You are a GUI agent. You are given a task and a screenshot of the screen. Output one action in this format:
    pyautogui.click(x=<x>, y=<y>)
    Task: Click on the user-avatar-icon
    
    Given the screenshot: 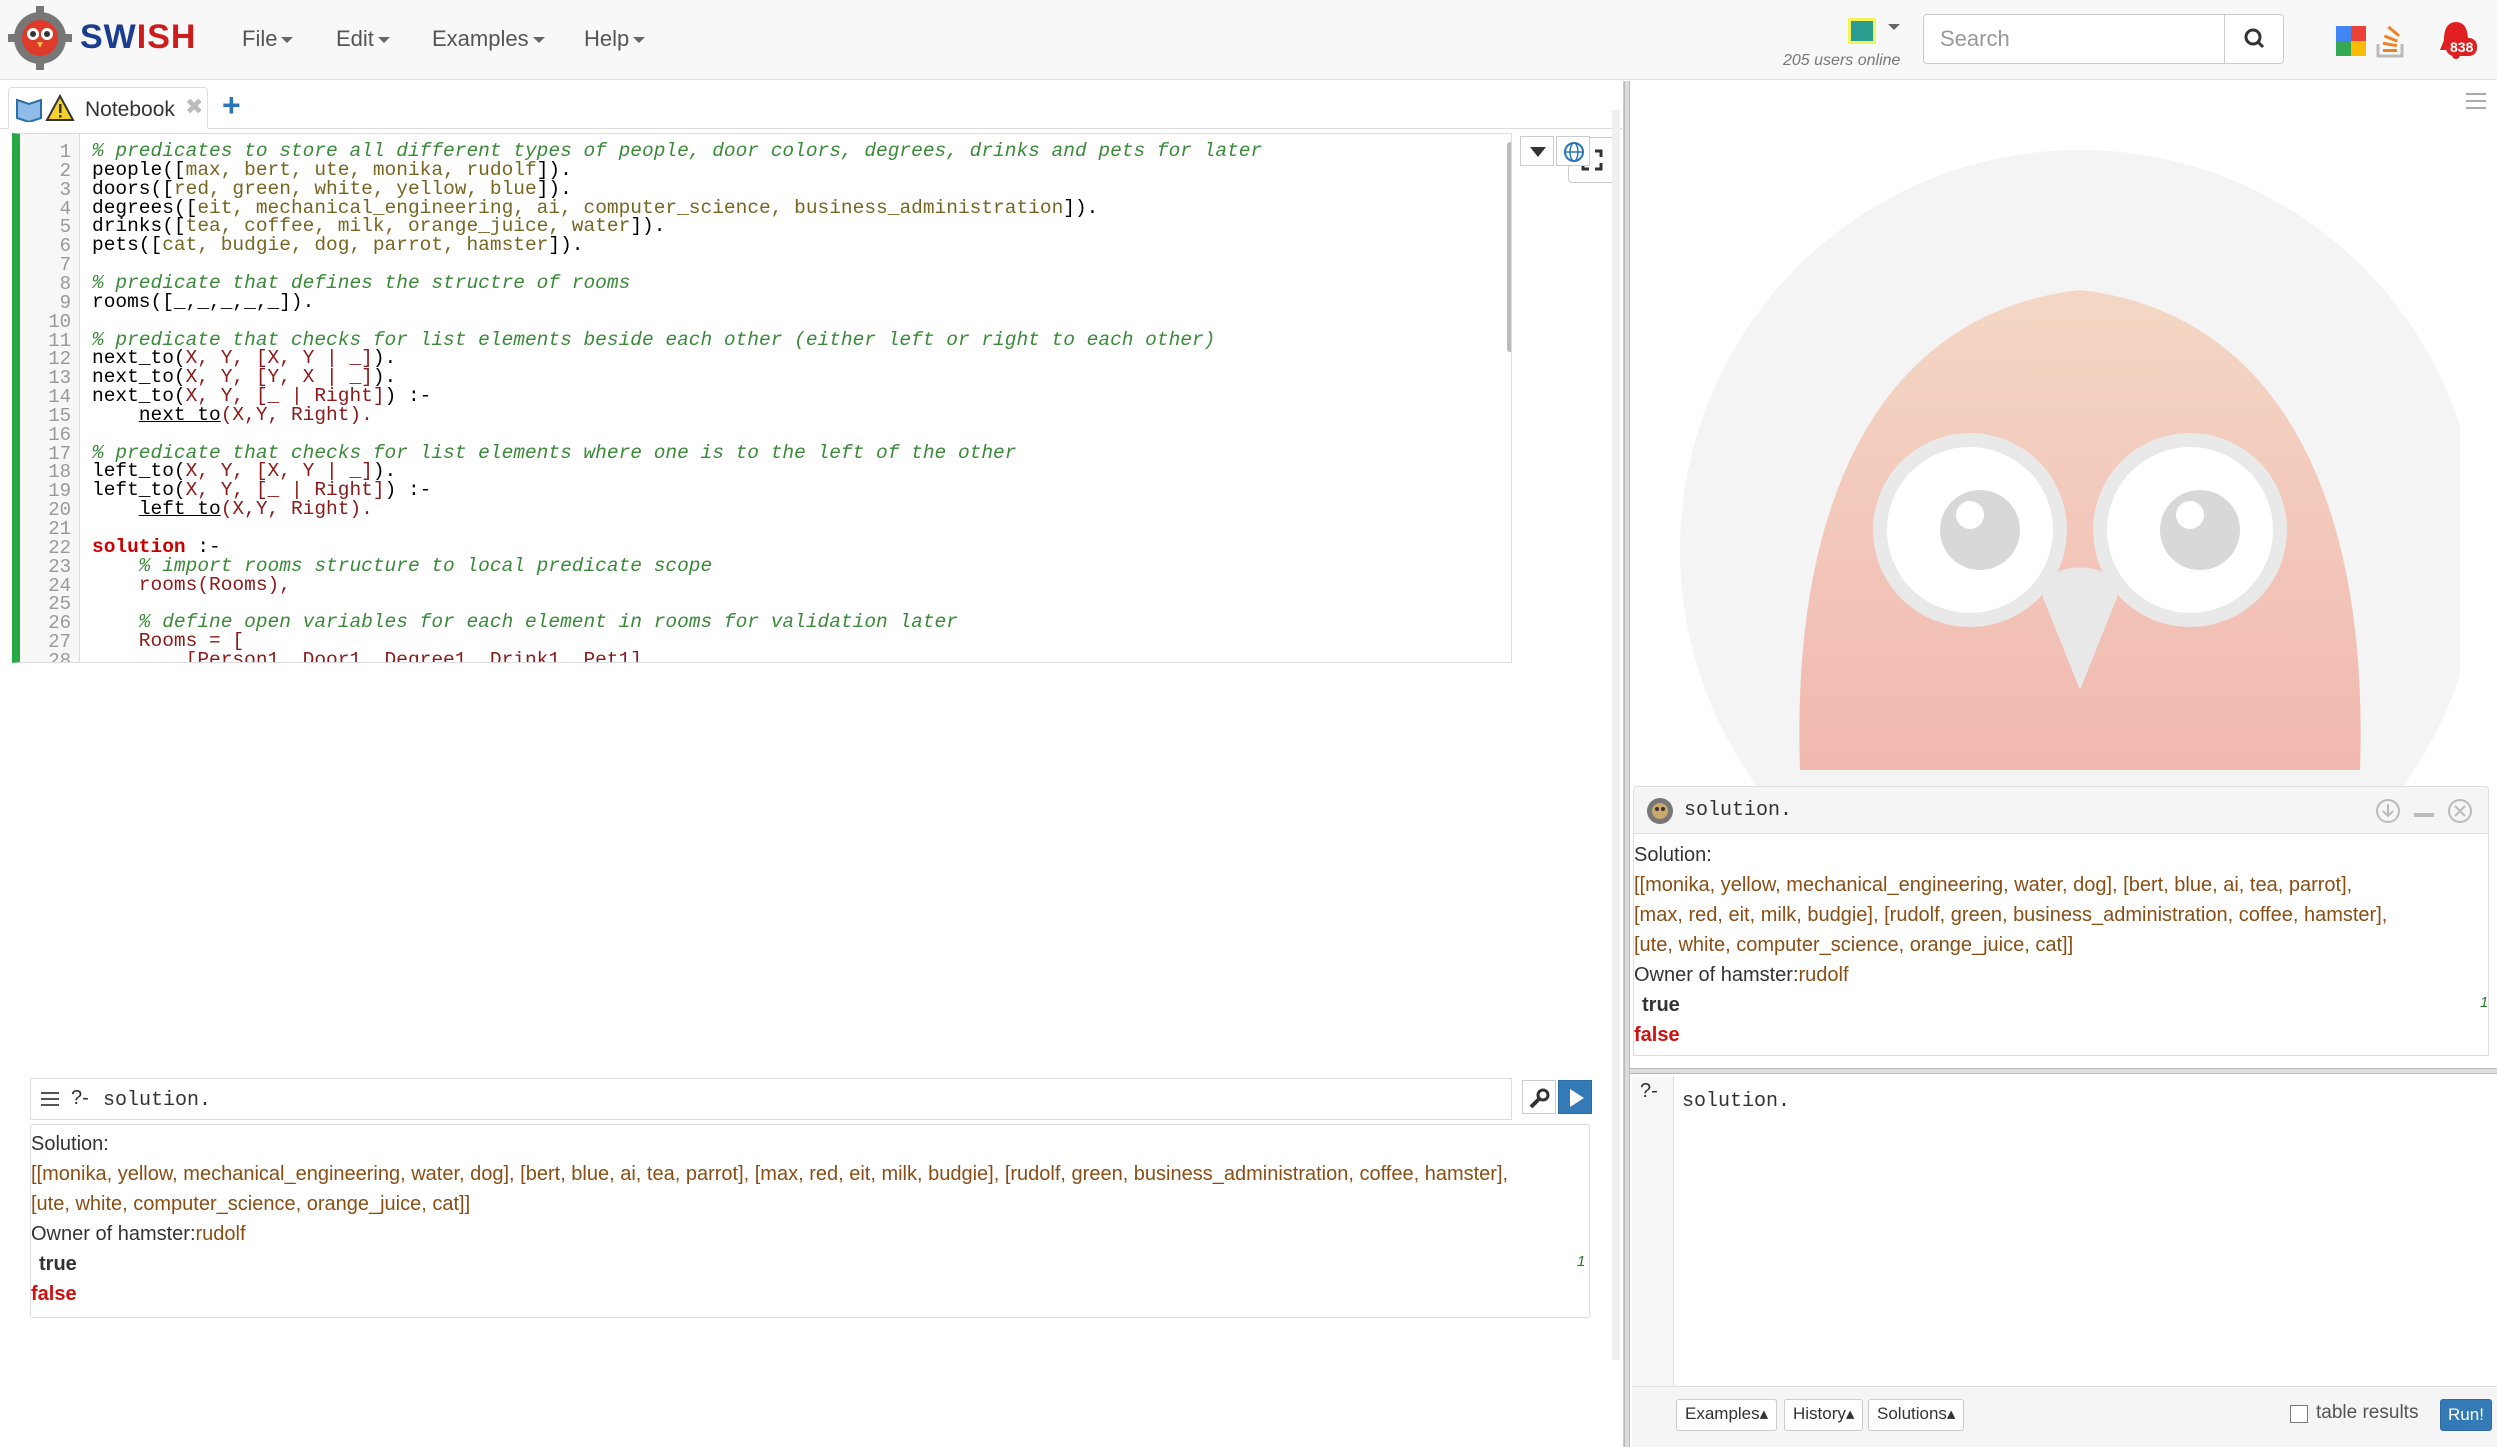 What is the action you would take?
    pyautogui.click(x=1862, y=31)
    